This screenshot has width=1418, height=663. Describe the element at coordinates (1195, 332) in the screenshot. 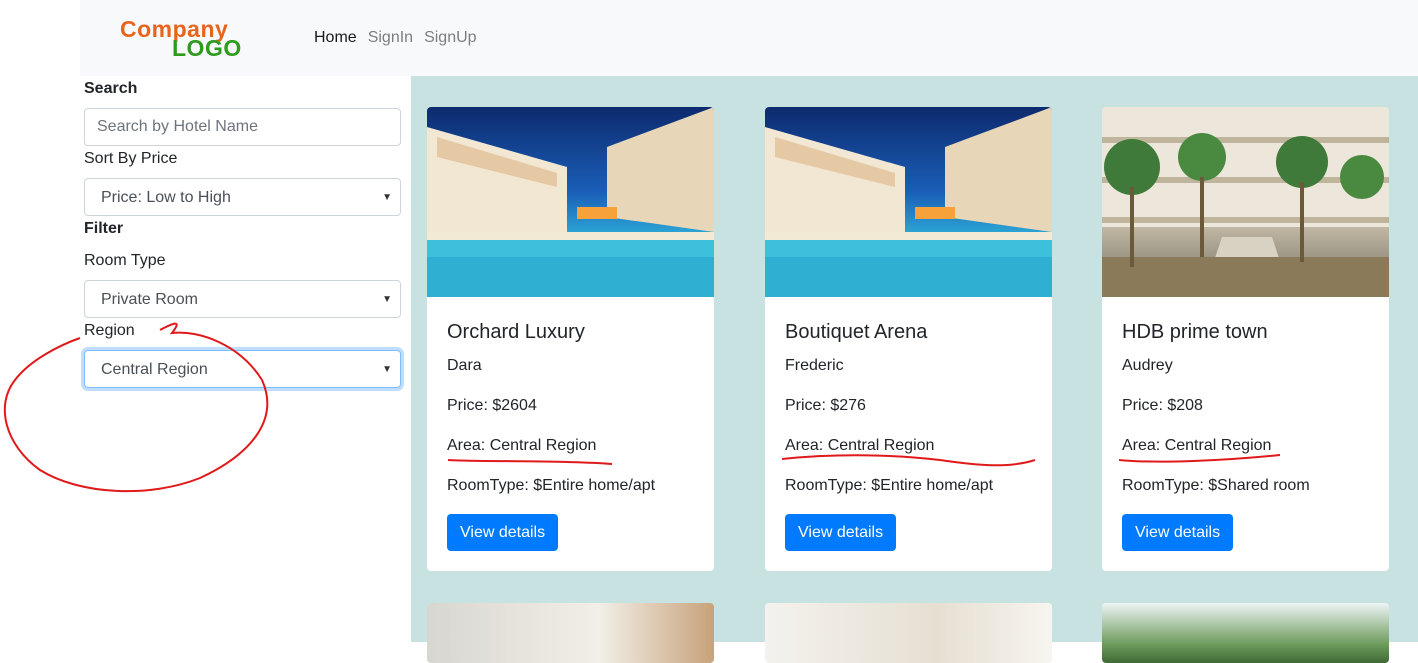

I see `hotel-name: HDB prime town` at that location.